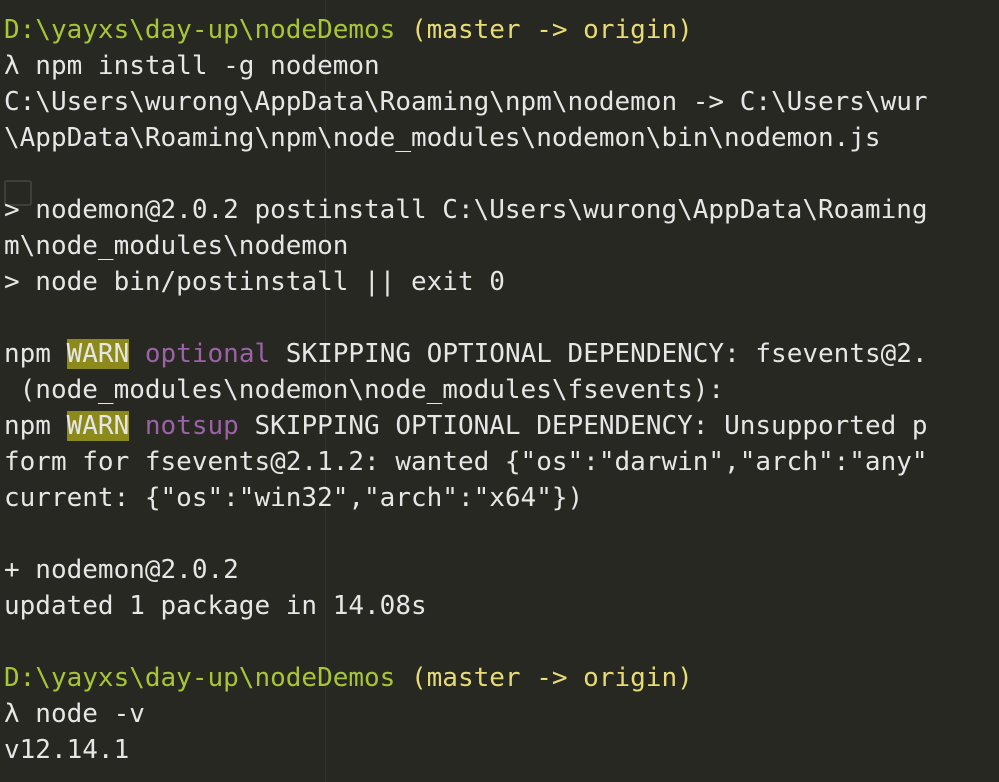 This screenshot has width=999, height=782. I want to click on warn-kind: optional, so click(200, 354).